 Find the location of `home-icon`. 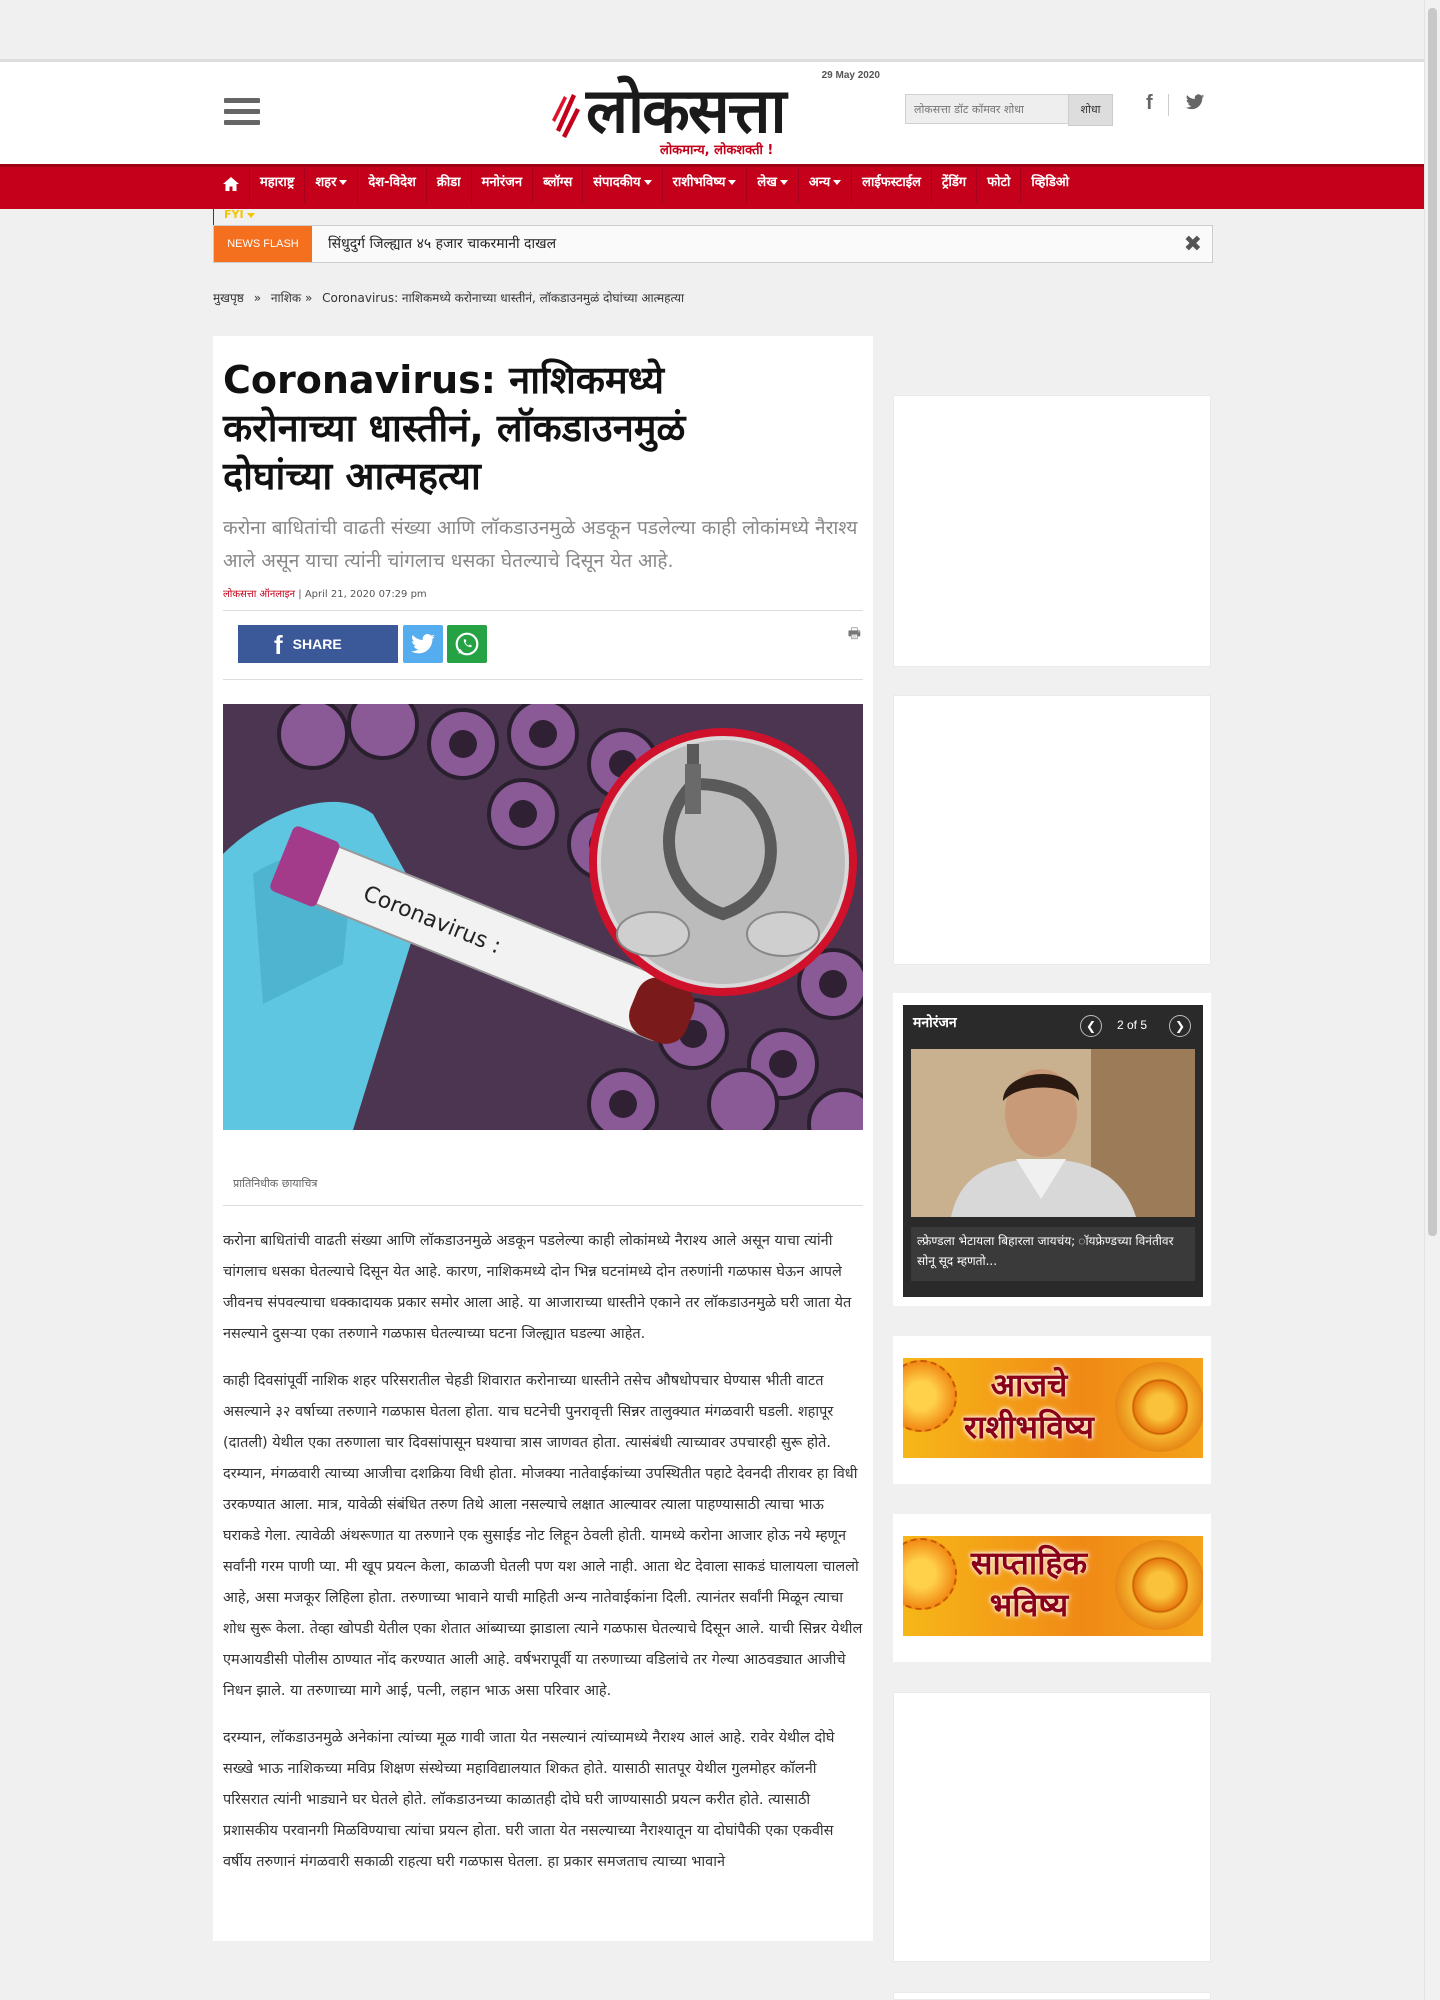

home-icon is located at coordinates (231, 183).